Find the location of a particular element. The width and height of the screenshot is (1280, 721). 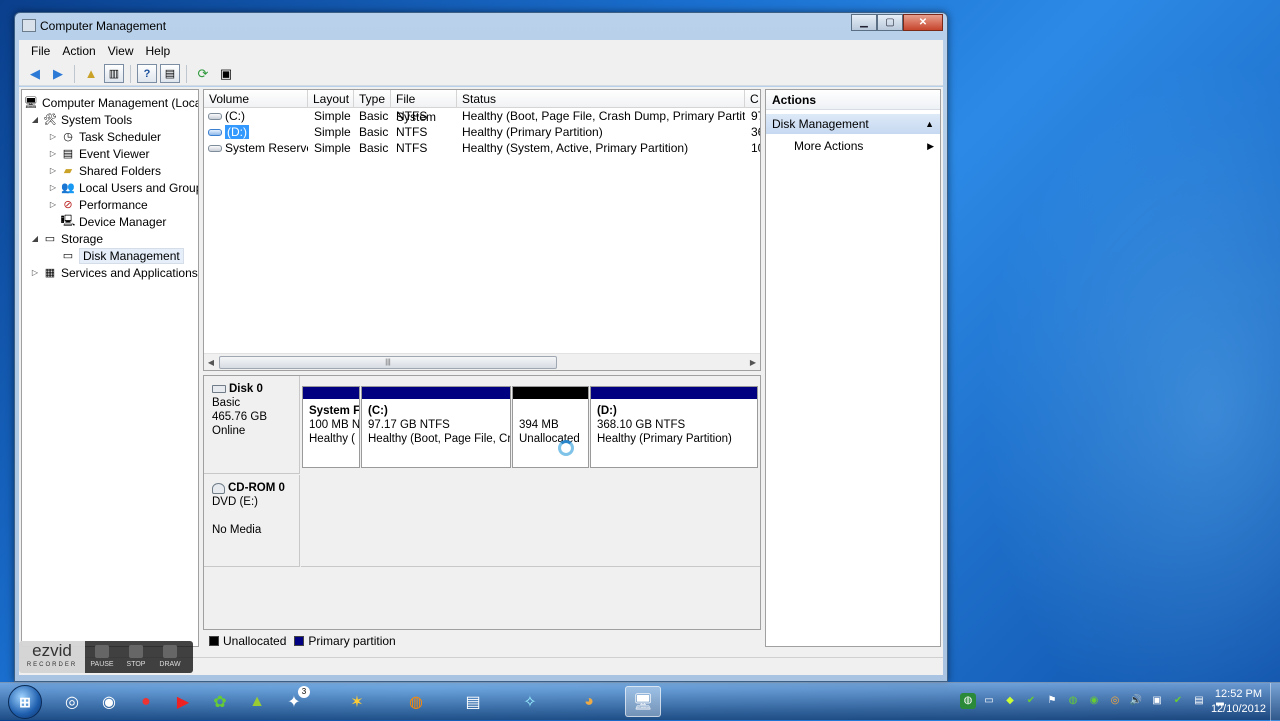

flag-icon: ⚑ is located at coordinates (1052, 701).